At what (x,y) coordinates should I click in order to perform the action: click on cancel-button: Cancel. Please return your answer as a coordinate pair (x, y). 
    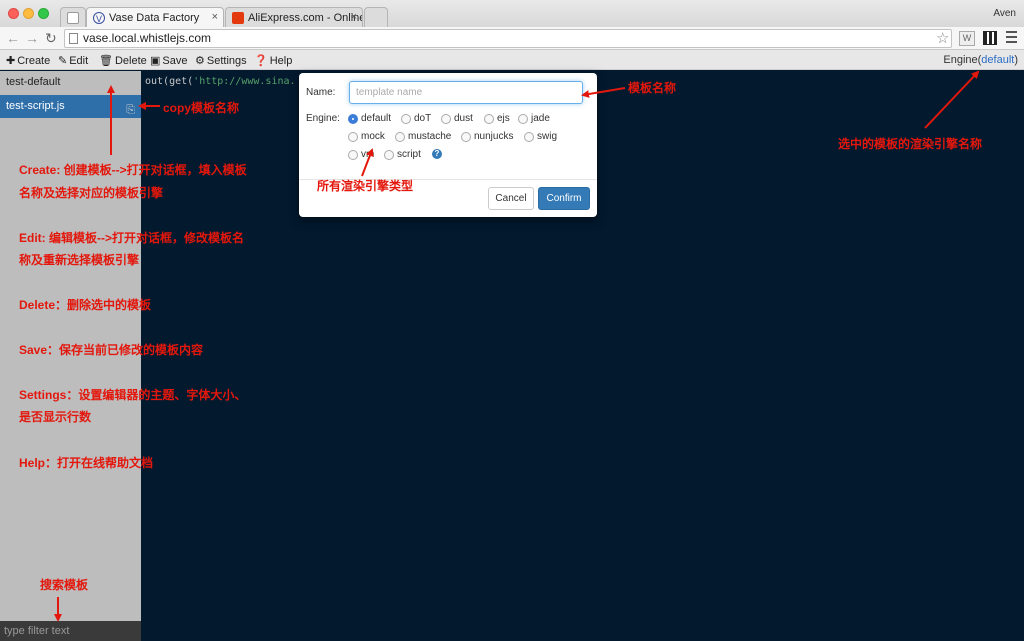
    Looking at the image, I should click on (511, 198).